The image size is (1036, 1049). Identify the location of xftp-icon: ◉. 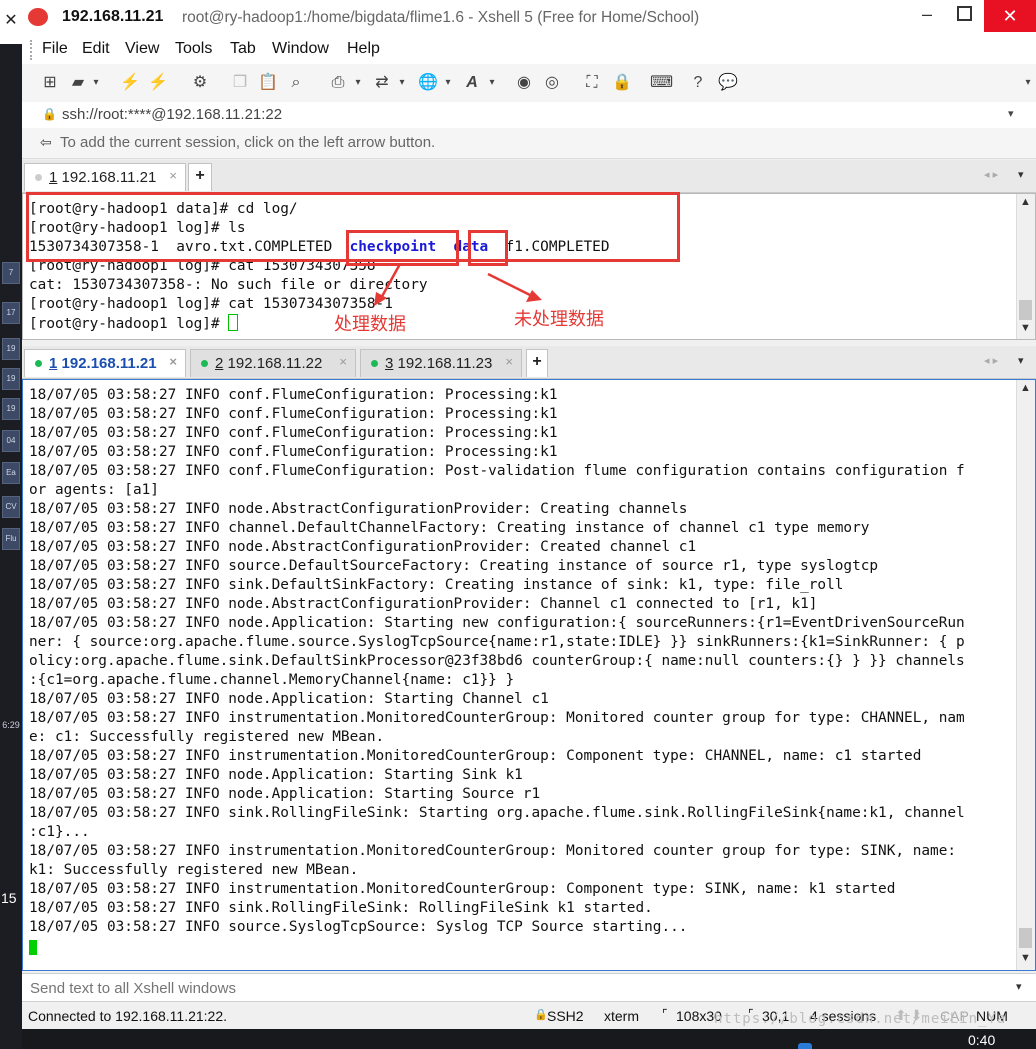
(524, 83).